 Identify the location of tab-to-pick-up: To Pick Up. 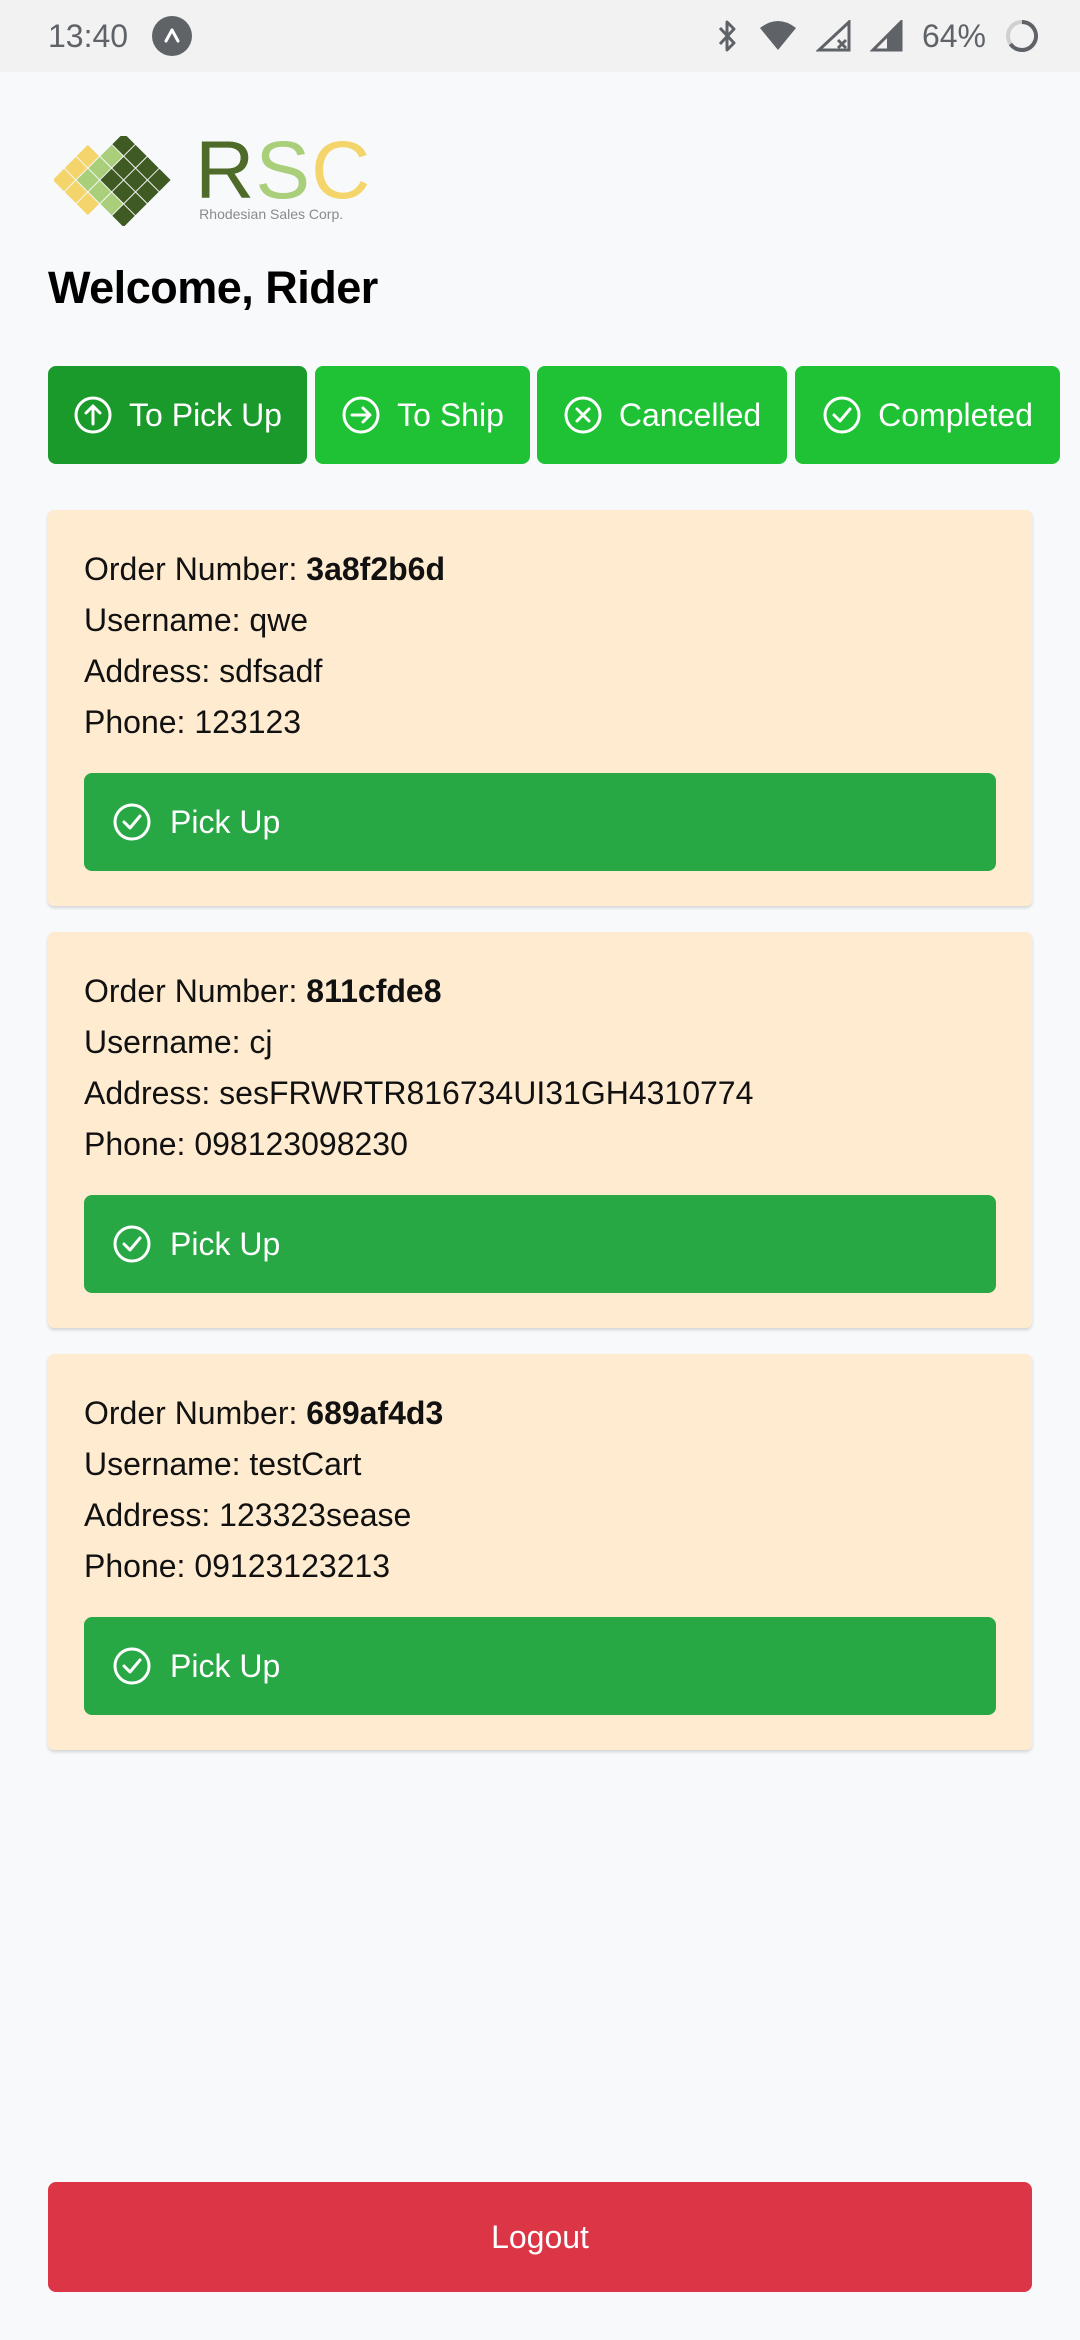
(177, 415).